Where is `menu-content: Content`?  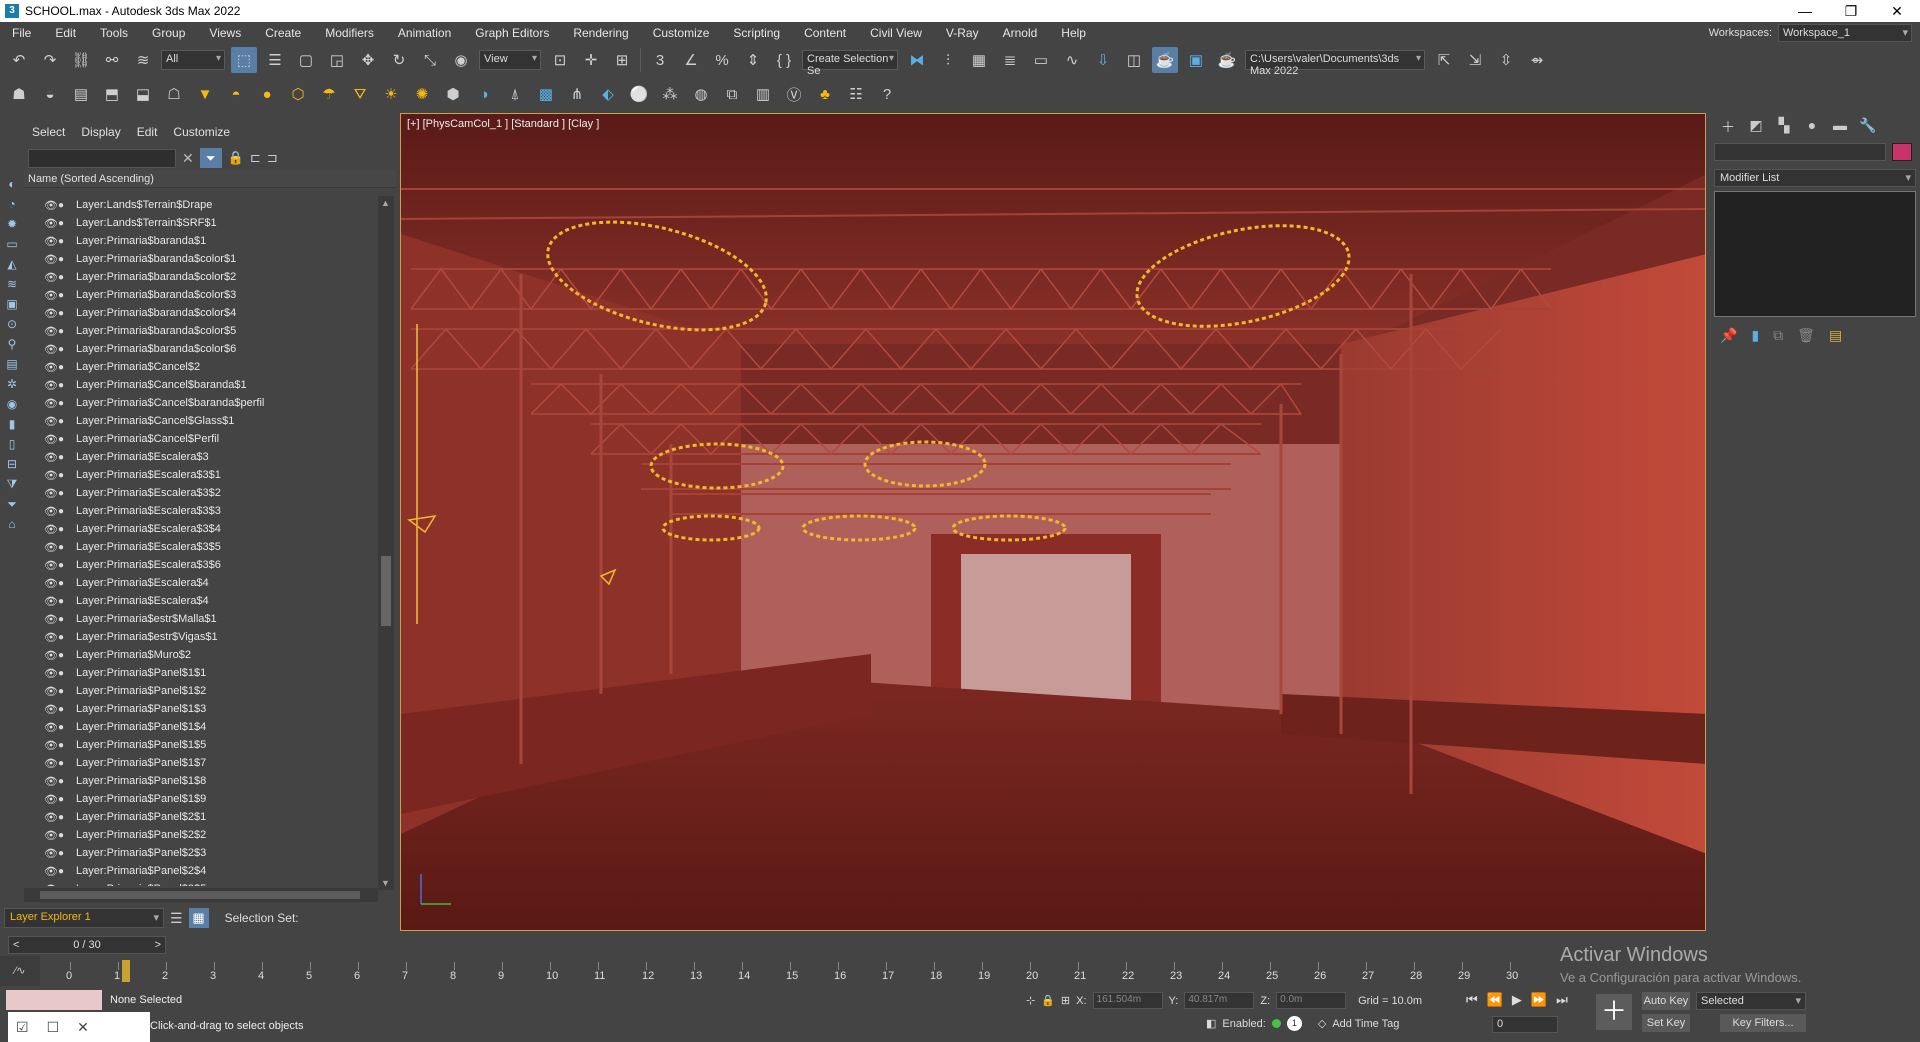 menu-content: Content is located at coordinates (825, 33).